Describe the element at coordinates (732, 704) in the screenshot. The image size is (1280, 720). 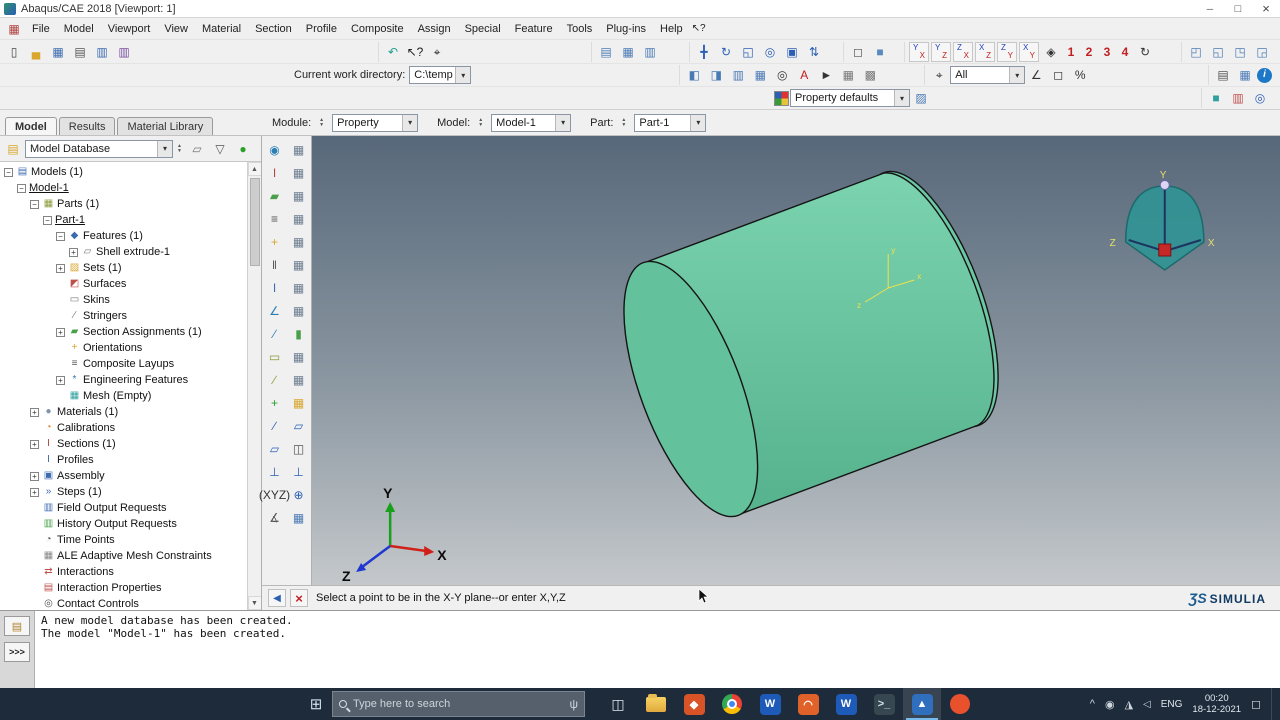
I see `chrome-button` at that location.